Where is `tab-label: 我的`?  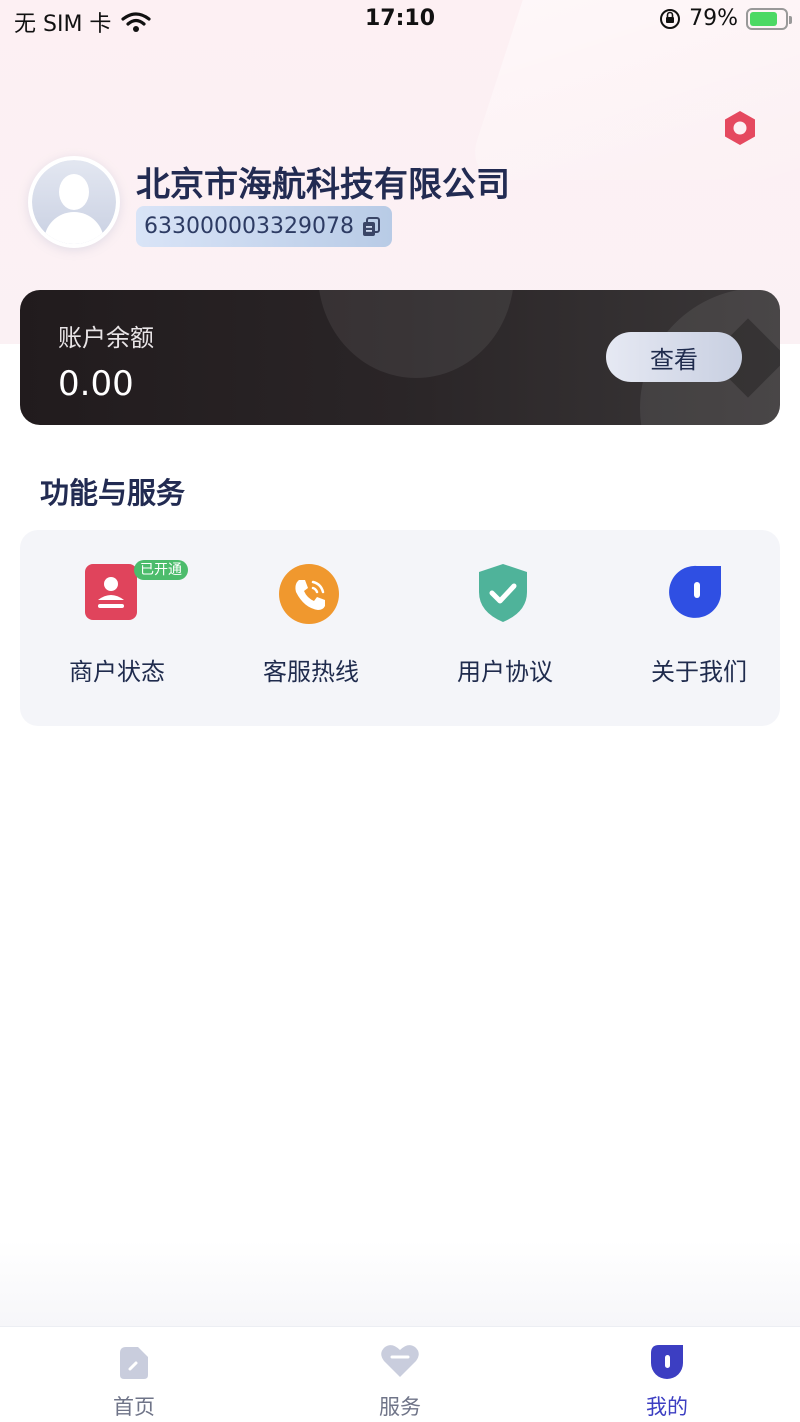 tab-label: 我的 is located at coordinates (667, 1407).